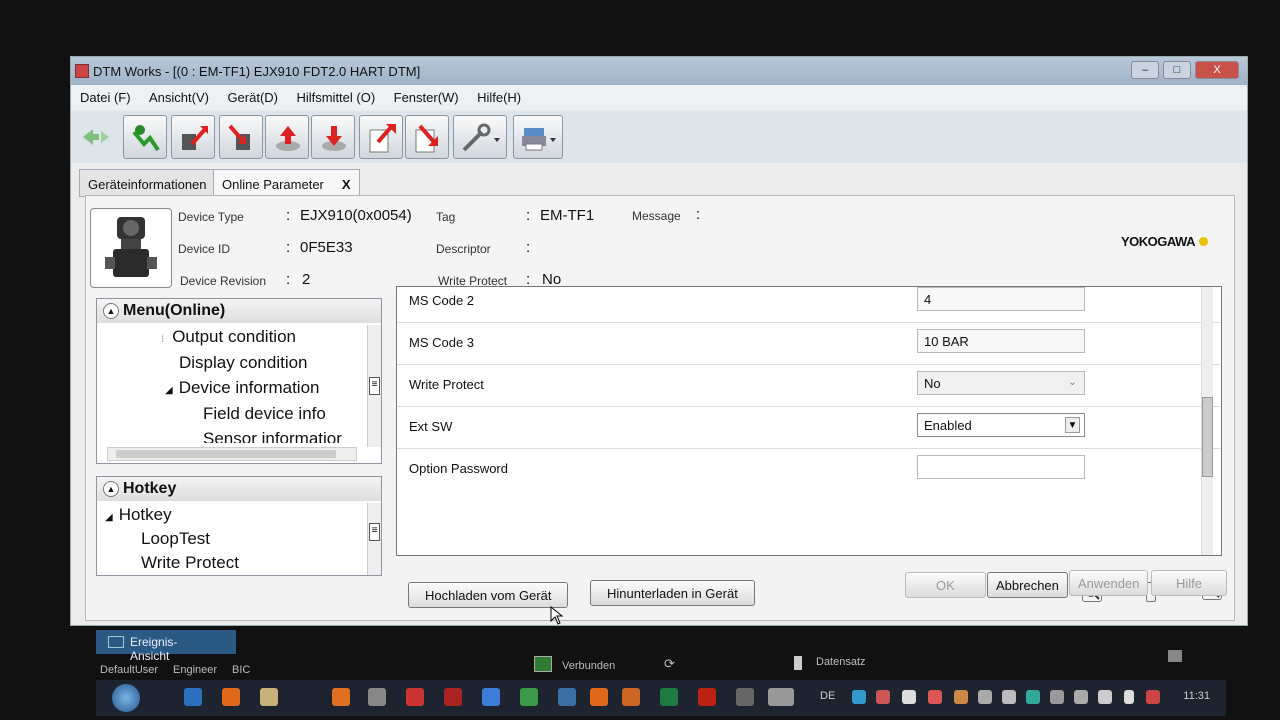 The height and width of the screenshot is (720, 1280). Describe the element at coordinates (273, 184) in the screenshot. I see `tab-online-parameter-label: Online Parameter` at that location.